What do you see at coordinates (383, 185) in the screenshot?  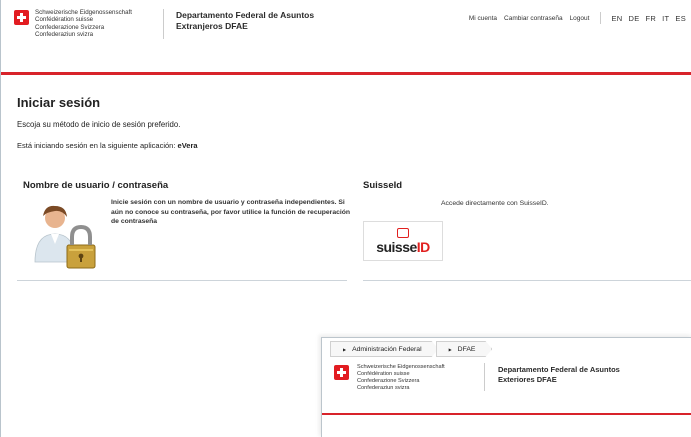 I see `suisseid-login-title: SuisseId` at bounding box center [383, 185].